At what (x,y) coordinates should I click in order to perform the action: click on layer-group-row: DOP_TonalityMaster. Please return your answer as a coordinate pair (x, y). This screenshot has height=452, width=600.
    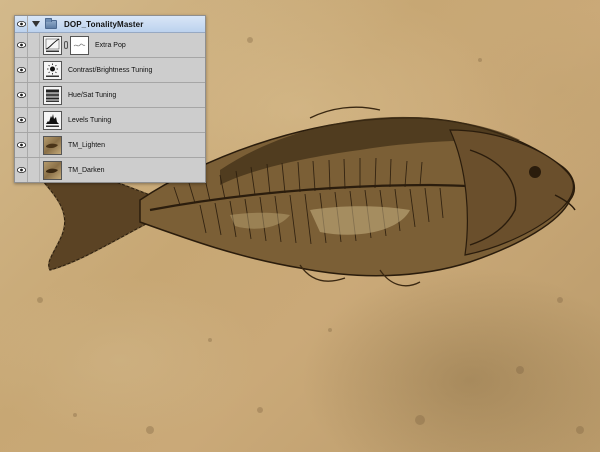
    Looking at the image, I should click on (110, 24).